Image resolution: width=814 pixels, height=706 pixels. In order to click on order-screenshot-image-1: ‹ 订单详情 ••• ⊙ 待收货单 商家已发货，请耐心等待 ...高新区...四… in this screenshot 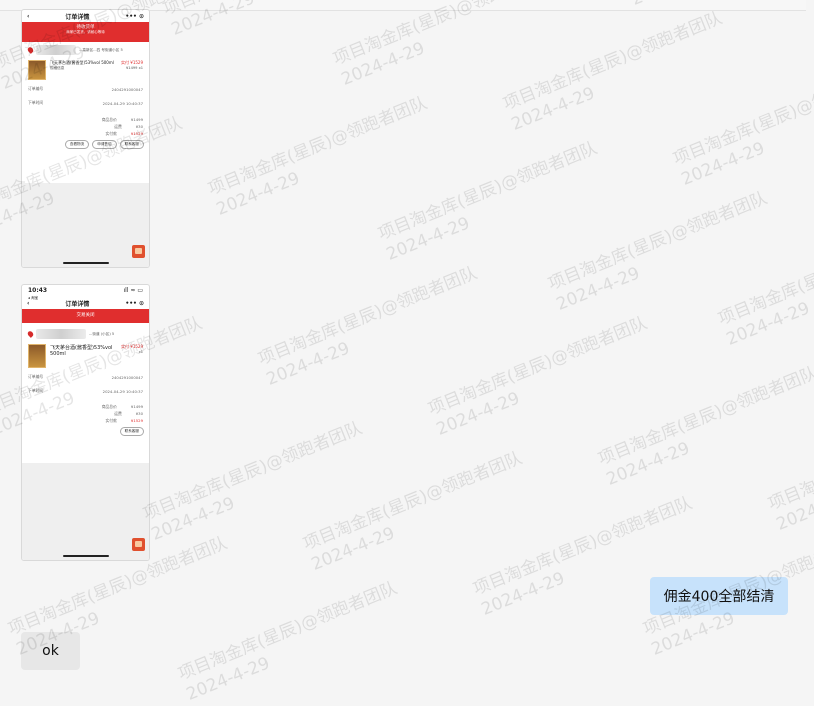, I will do `click(85, 138)`.